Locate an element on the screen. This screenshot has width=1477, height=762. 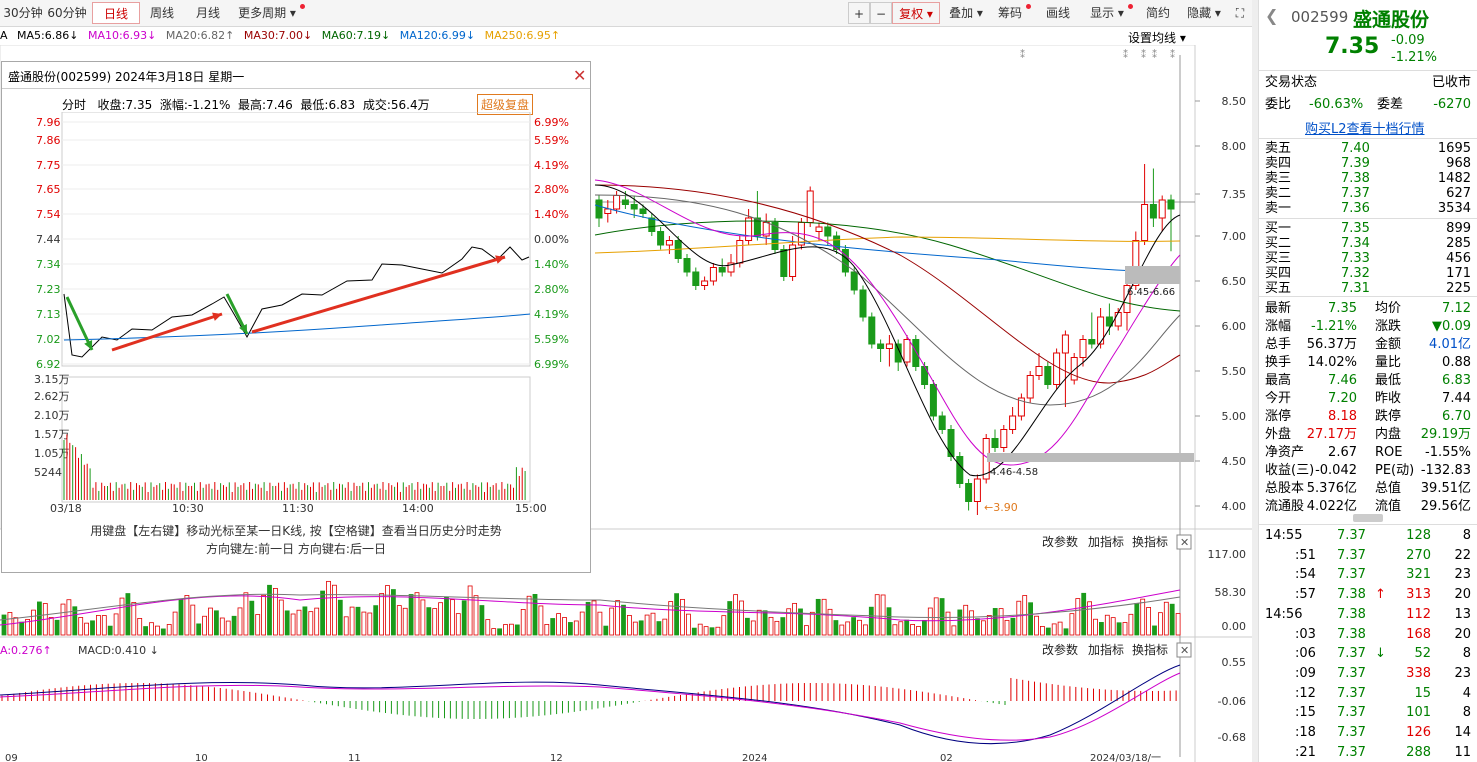
stat-label: 涨停 is located at coordinates (1278, 416).